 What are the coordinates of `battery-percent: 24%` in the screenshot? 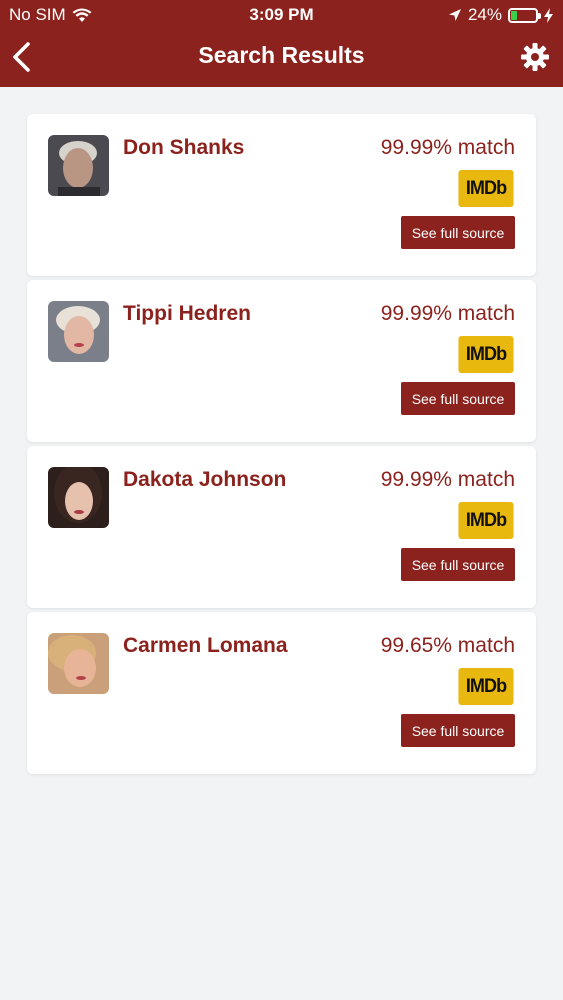 It's located at (484, 14).